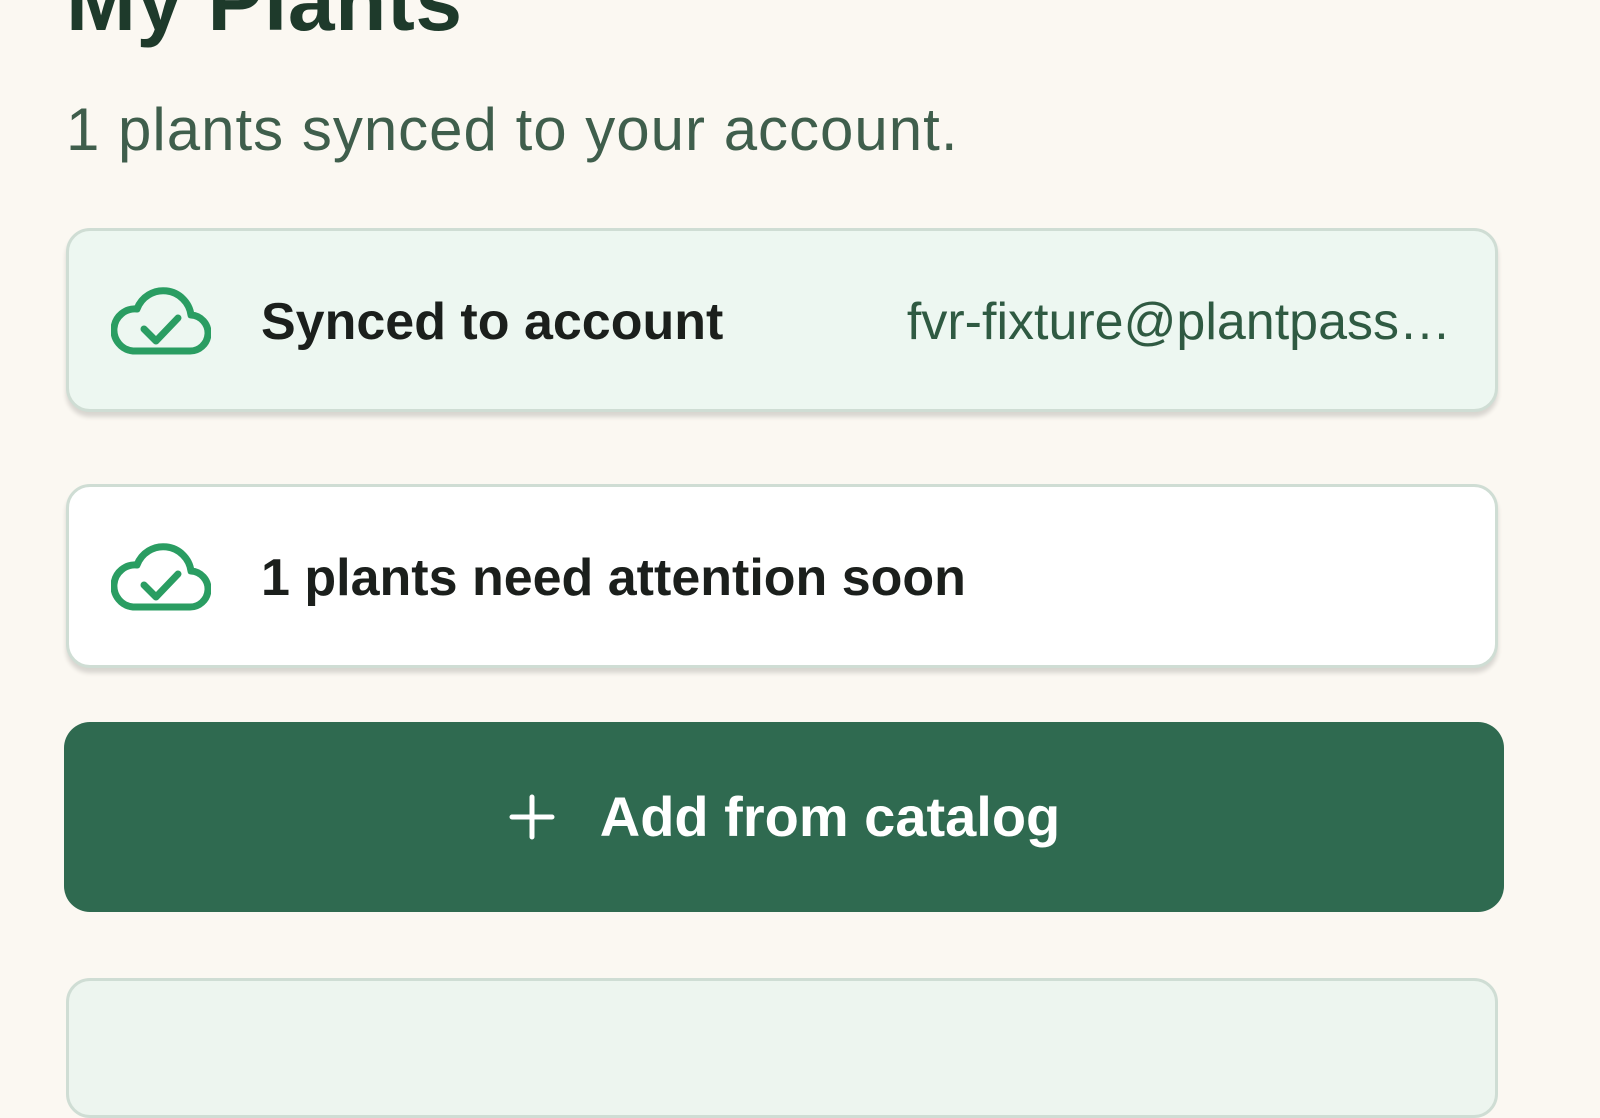 Image resolution: width=1600 pixels, height=1118 pixels. I want to click on sync-status-label: Synced to account, so click(492, 322).